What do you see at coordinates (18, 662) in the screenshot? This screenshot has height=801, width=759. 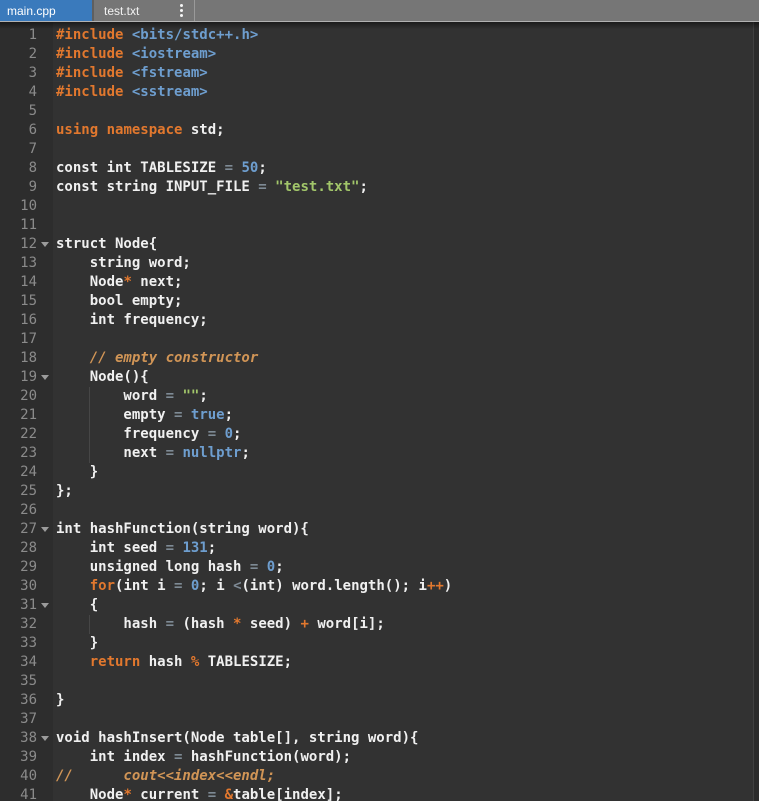 I see `line-number: 34` at bounding box center [18, 662].